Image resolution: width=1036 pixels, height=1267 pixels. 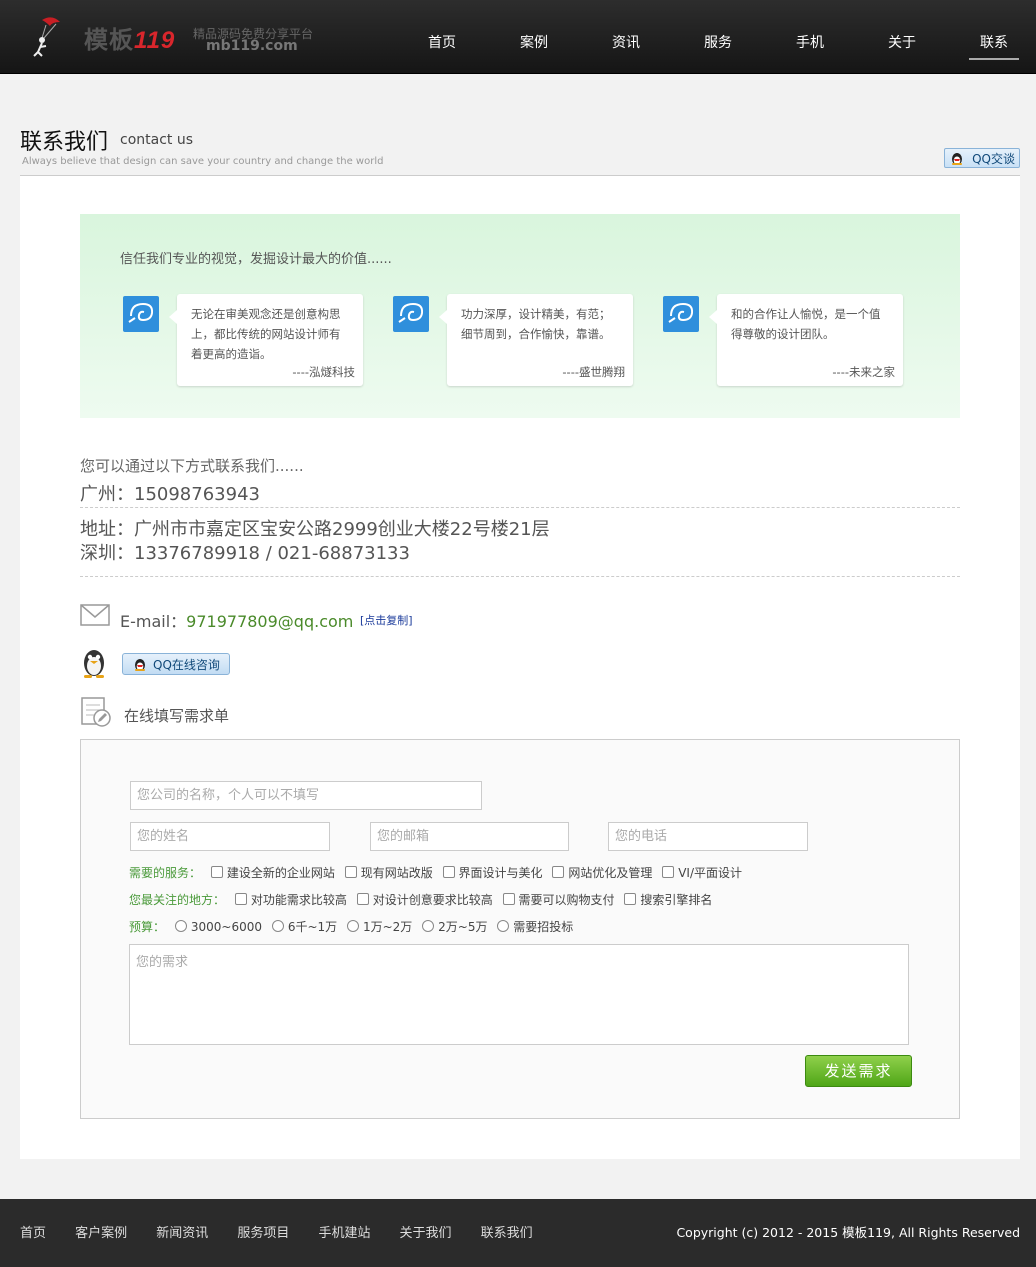 I want to click on testimonial-text: 功力深厚，设计精美，有范；细节周到，合作愉快，靠谱。, so click(x=536, y=324).